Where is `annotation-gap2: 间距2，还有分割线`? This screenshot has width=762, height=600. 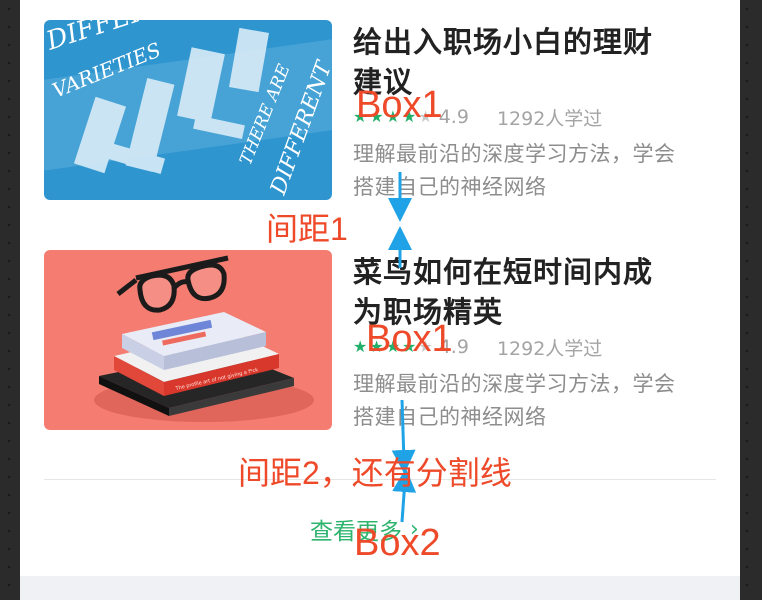 annotation-gap2: 间距2，还有分割线 is located at coordinates (375, 473).